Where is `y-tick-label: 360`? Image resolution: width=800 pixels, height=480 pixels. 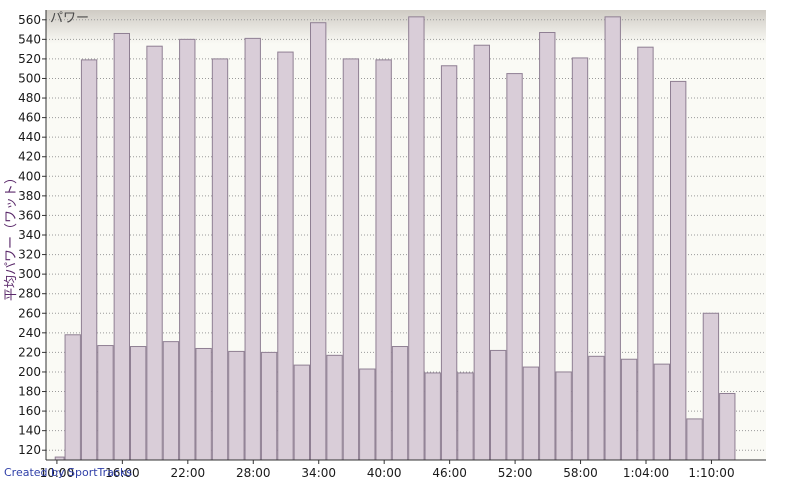
y-tick-label: 360 is located at coordinates (29, 215).